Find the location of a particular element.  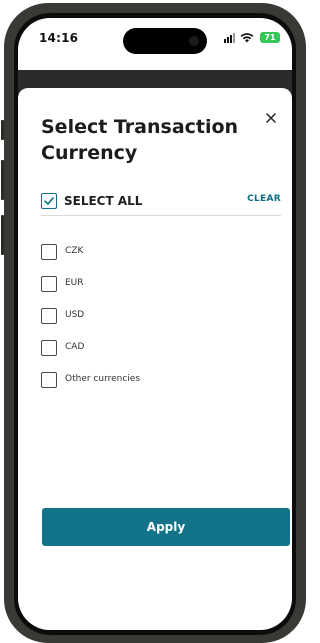

currency-label: Other currencies is located at coordinates (103, 379).